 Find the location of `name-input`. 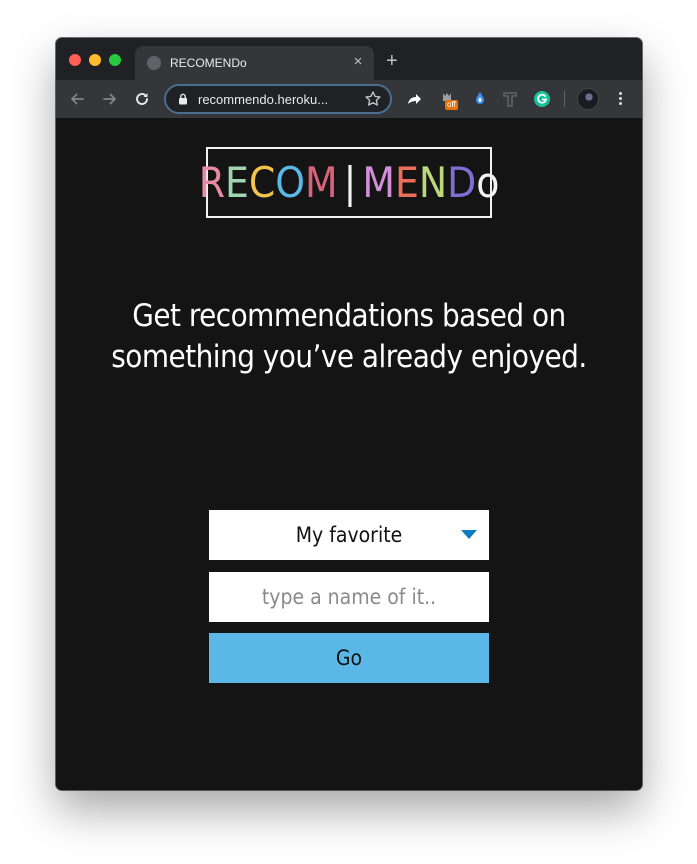

name-input is located at coordinates (349, 597).